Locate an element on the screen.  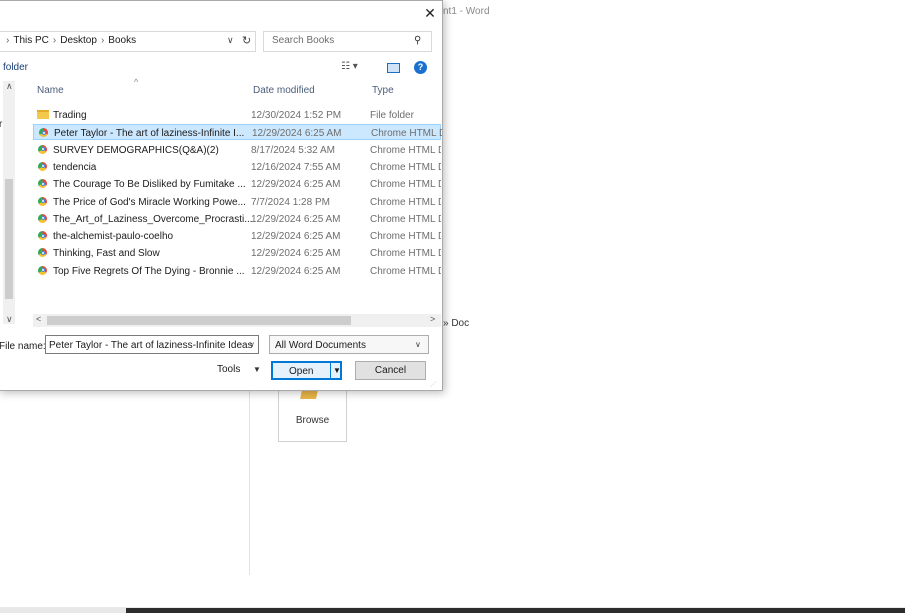
file-type-select: All Word Documents ∨ is located at coordinates (349, 344).